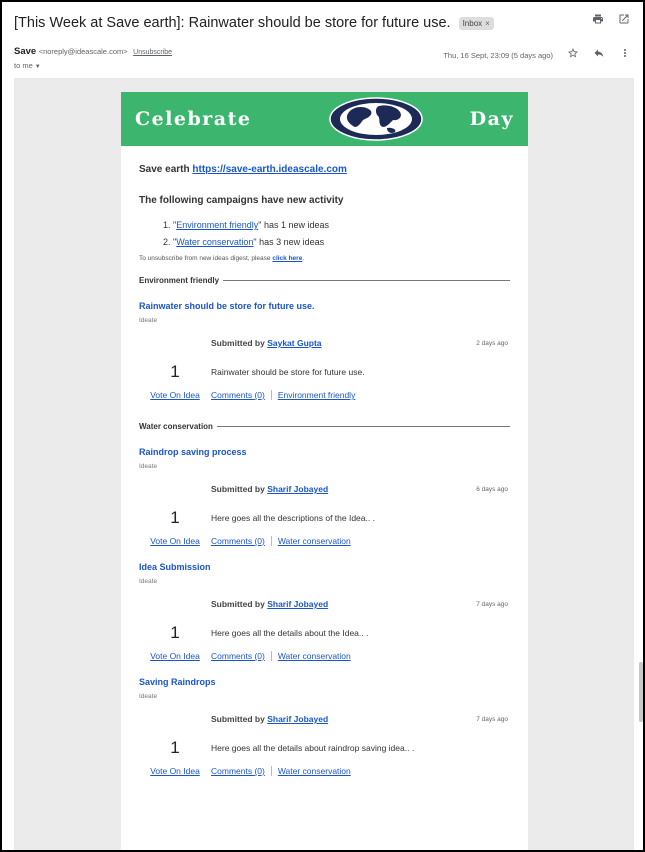 The image size is (645, 852). I want to click on inbox-label-chip: Inbox ×, so click(476, 23).